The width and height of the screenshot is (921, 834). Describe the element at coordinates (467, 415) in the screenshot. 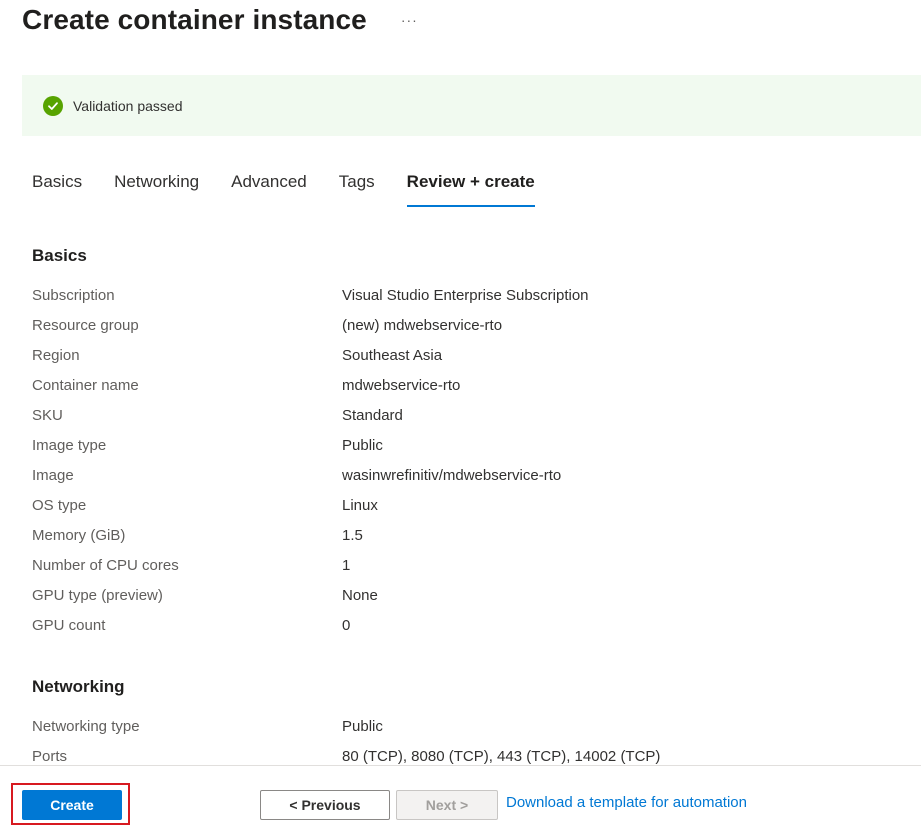

I see `summary-row: SKU Standard` at that location.